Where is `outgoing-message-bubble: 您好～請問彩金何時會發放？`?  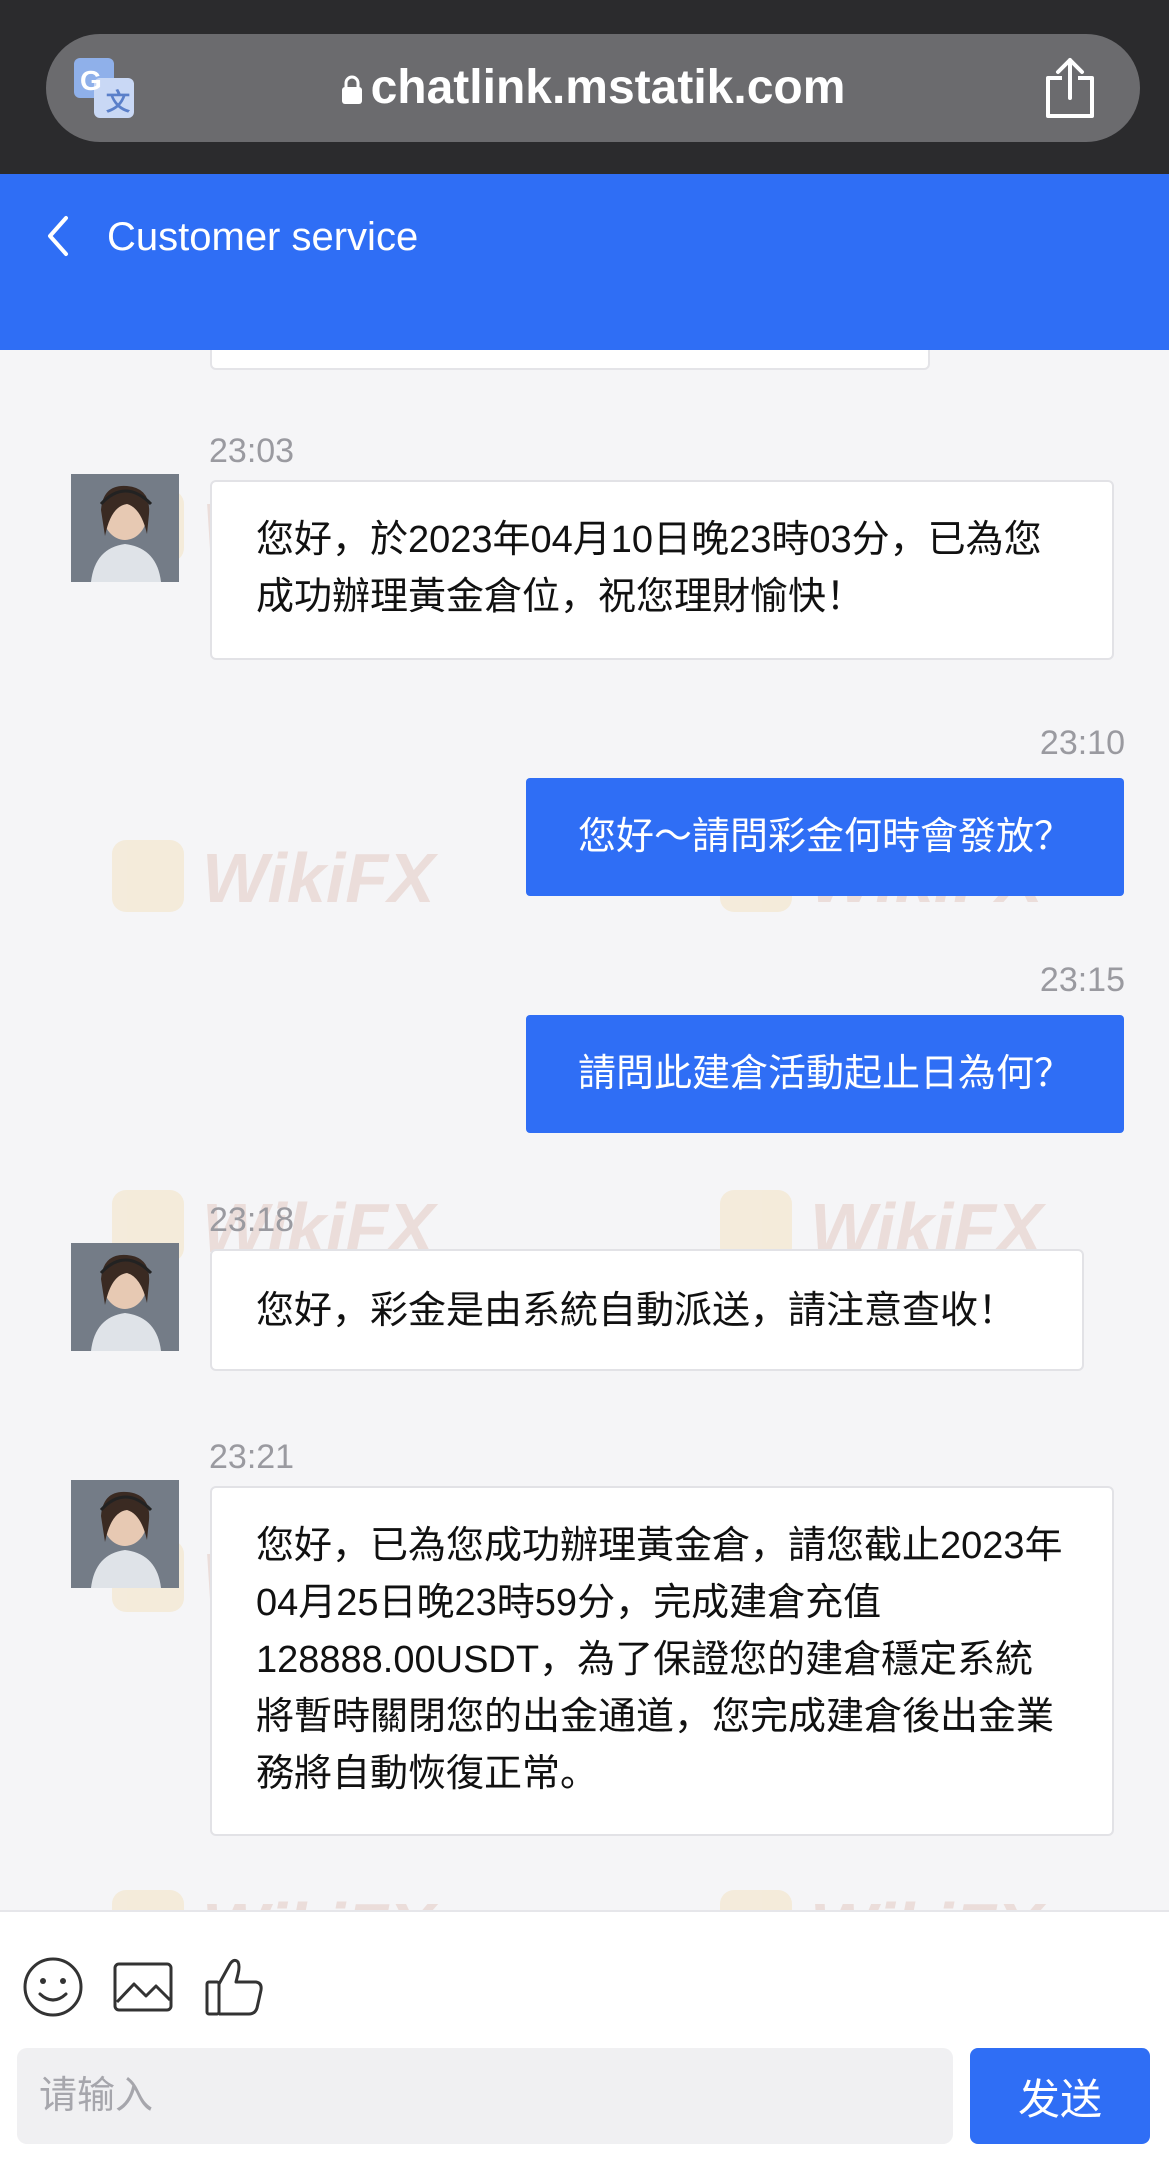 outgoing-message-bubble: 您好～請問彩金何時會發放？ is located at coordinates (825, 837).